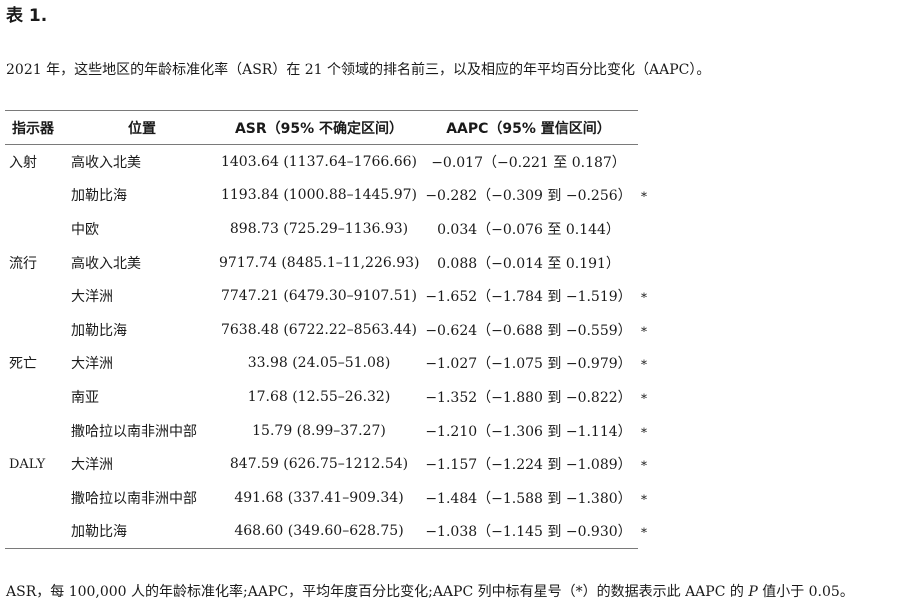  Describe the element at coordinates (27, 464) in the screenshot. I see `cell-indicator: DALY` at that location.